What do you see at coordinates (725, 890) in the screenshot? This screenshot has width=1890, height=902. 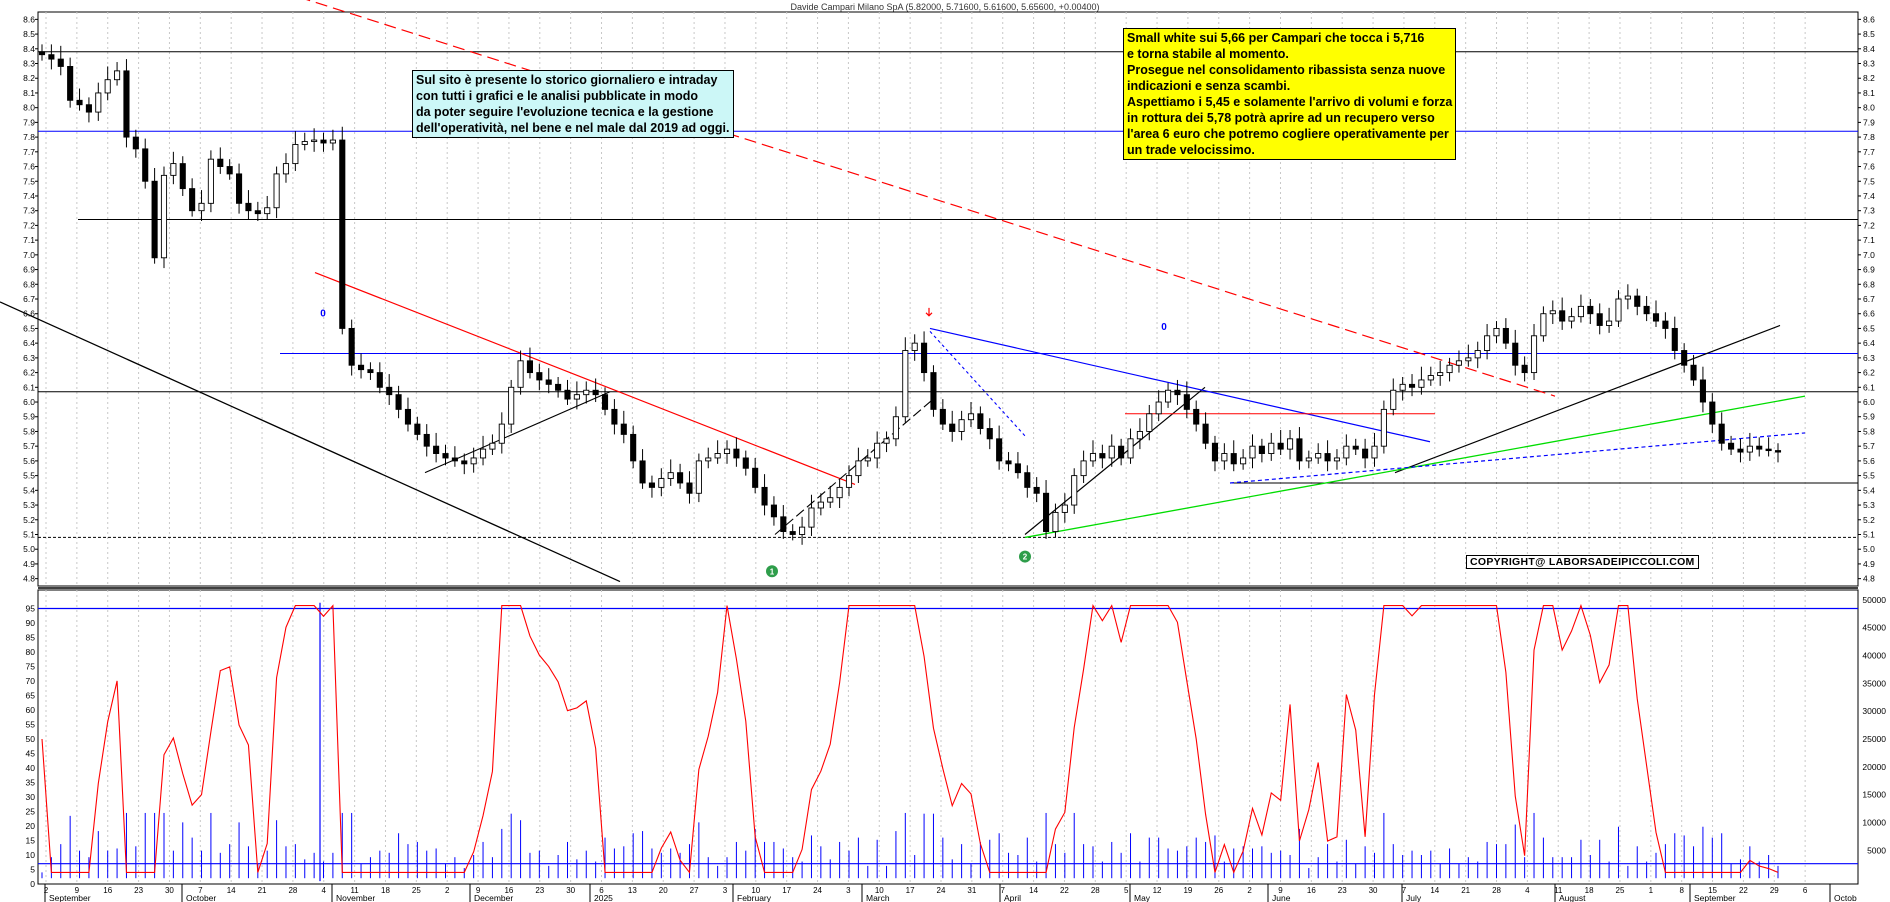 I see `day-label: 3` at bounding box center [725, 890].